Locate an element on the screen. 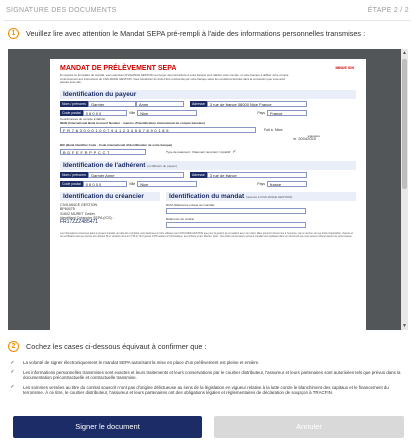 This screenshot has height=441, width=415. adherent-address-label: Adresse is located at coordinates (198, 174).